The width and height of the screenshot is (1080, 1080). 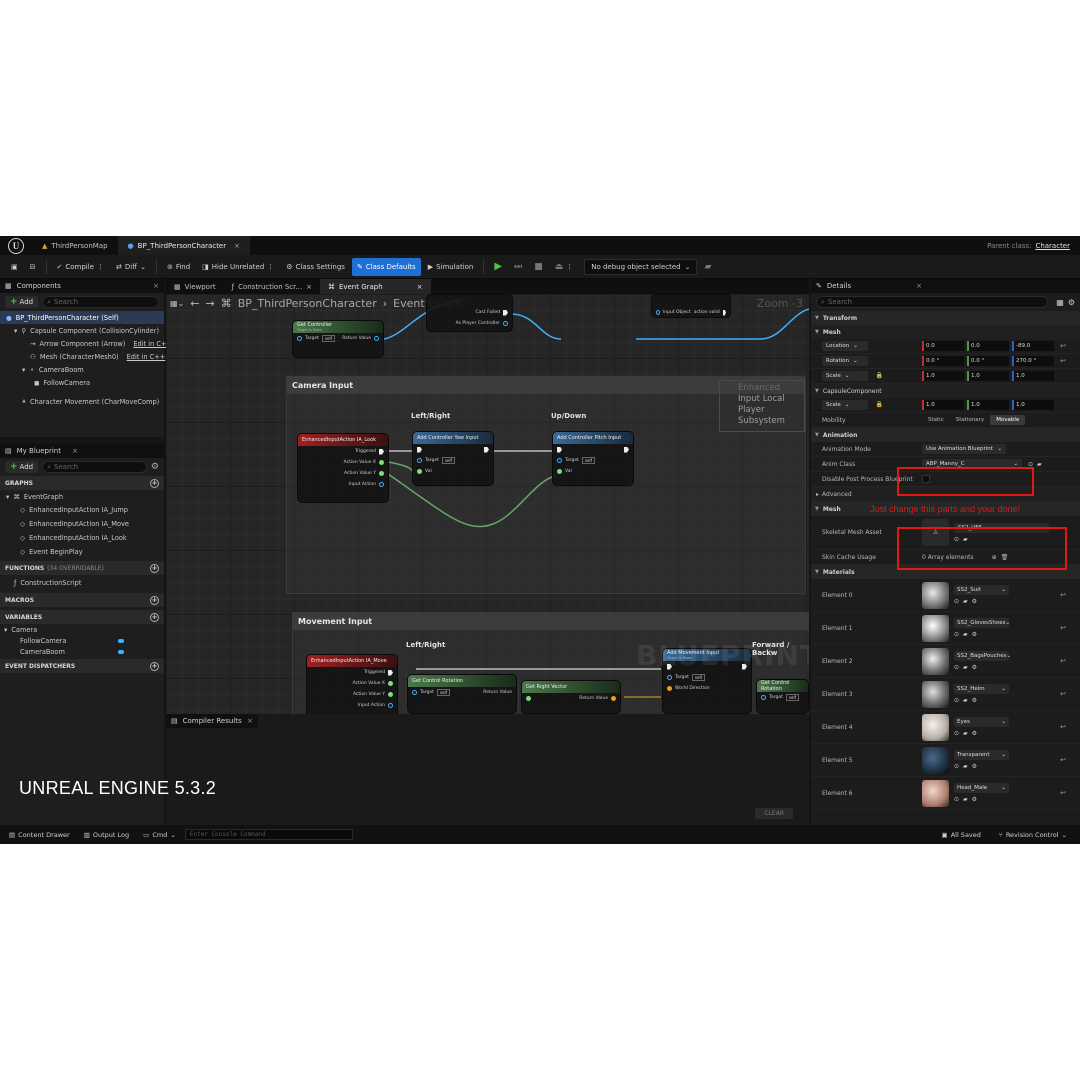 What do you see at coordinates (453, 458) in the screenshot?
I see `add-yaw-input-node: Add Controller Yaw Input Target self Val` at bounding box center [453, 458].